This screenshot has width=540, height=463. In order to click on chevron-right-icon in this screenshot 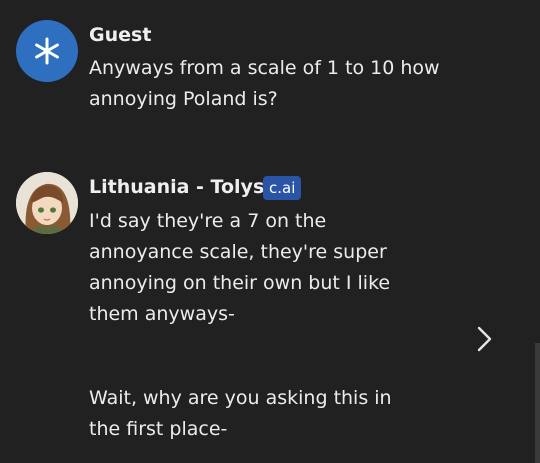, I will do `click(484, 339)`.